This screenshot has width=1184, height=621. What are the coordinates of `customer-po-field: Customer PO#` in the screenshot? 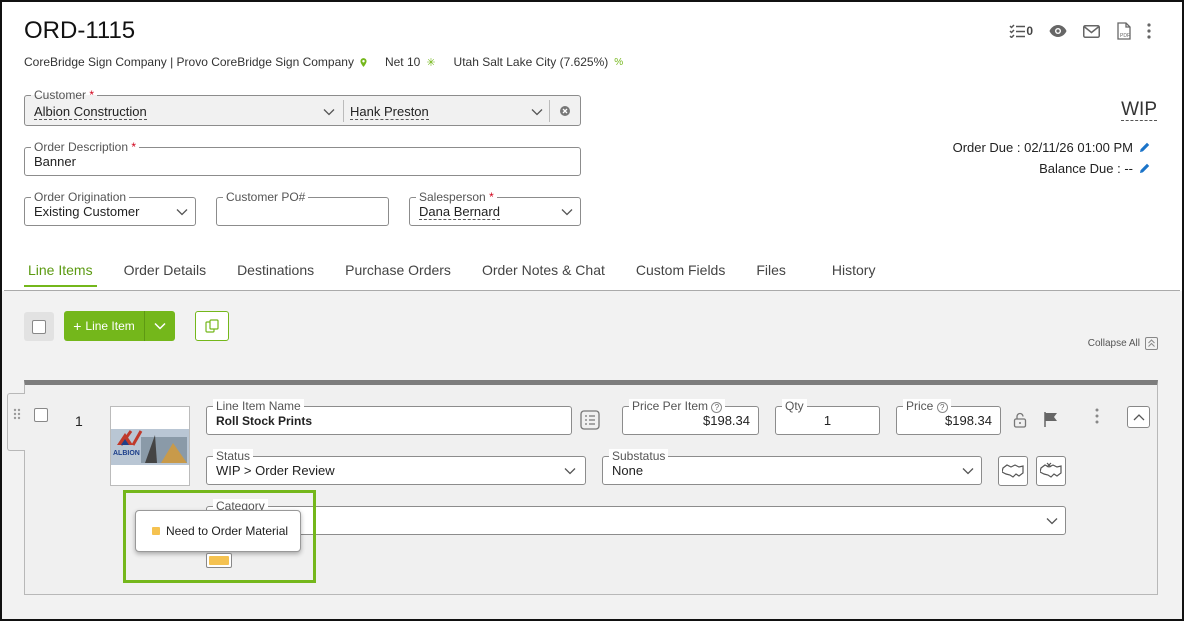 It's located at (302, 208).